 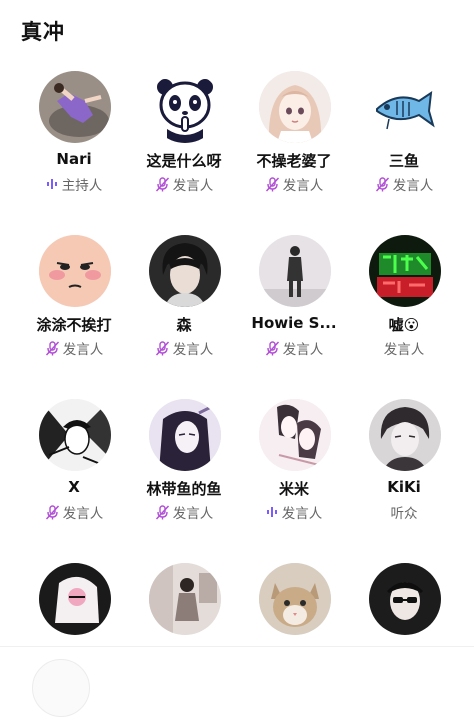 I want to click on member-card: 嘘😮 发言人, so click(x=404, y=314).